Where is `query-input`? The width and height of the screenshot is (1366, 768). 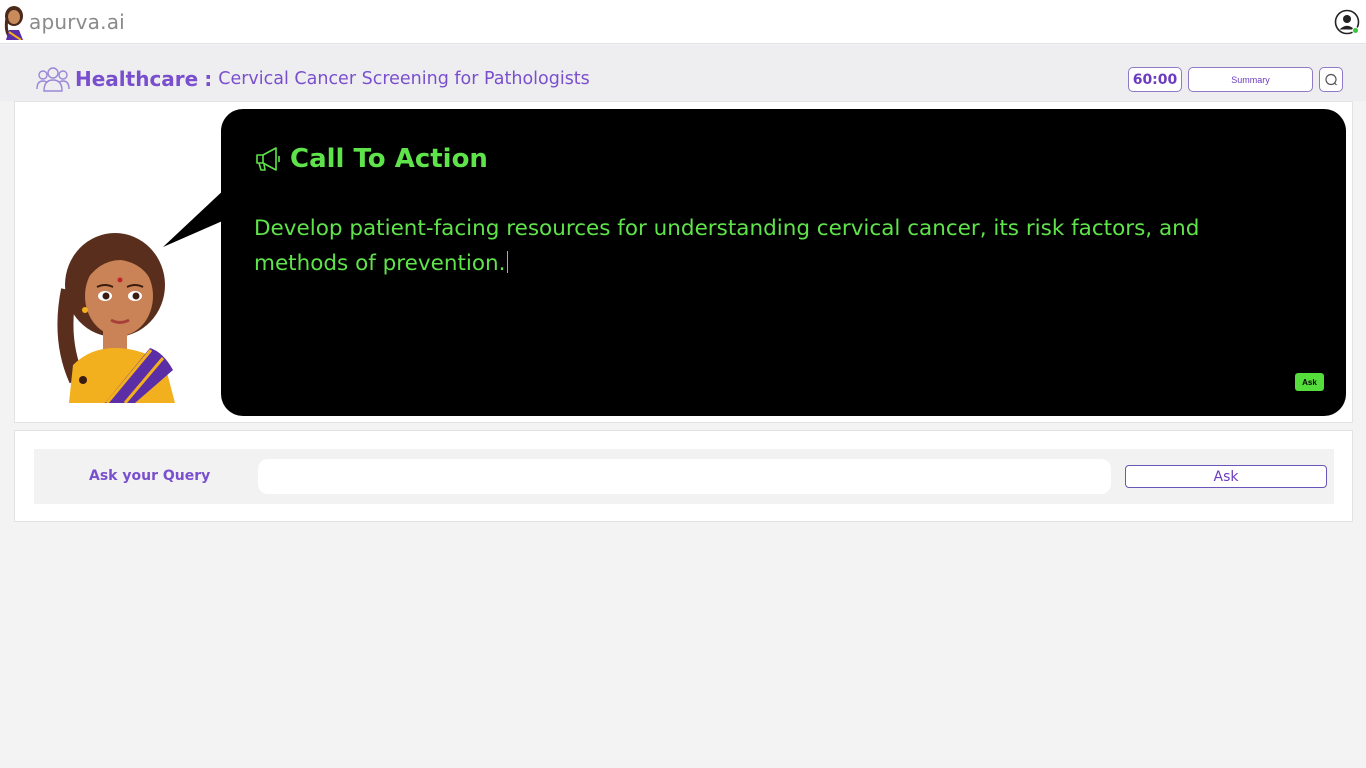 query-input is located at coordinates (684, 476).